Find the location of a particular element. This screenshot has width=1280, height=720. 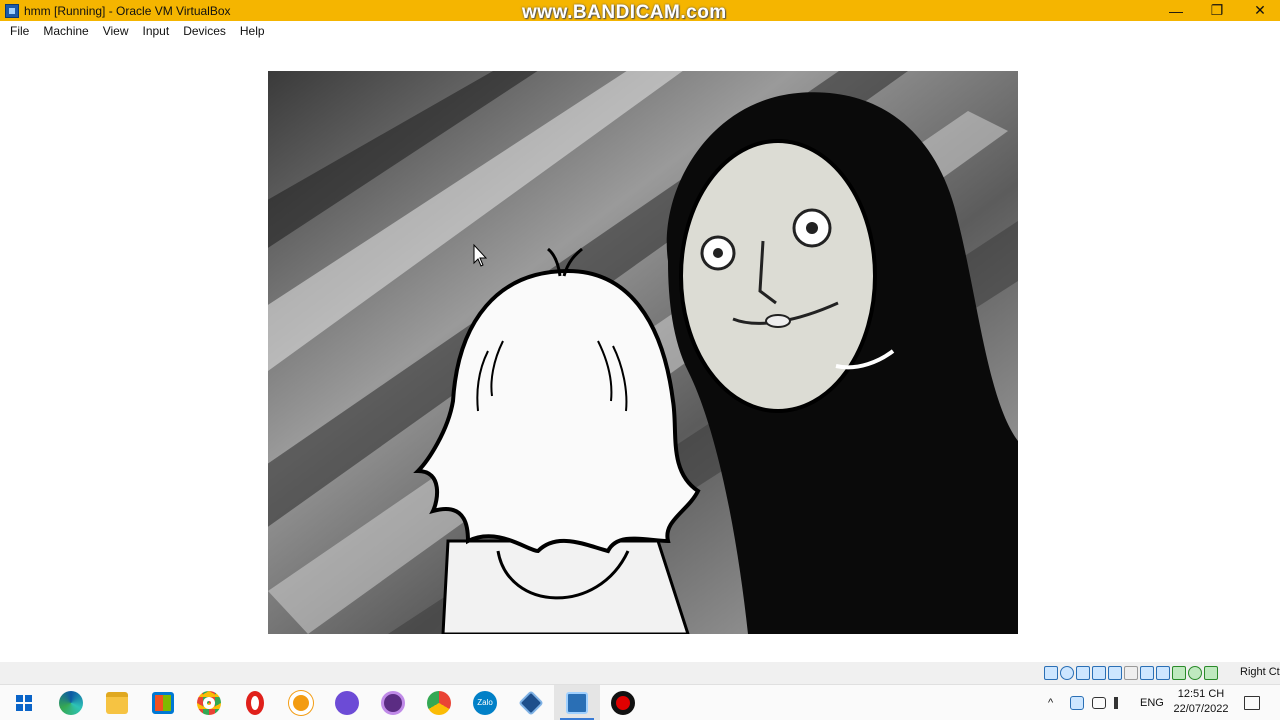

record-icon is located at coordinates (623, 702).